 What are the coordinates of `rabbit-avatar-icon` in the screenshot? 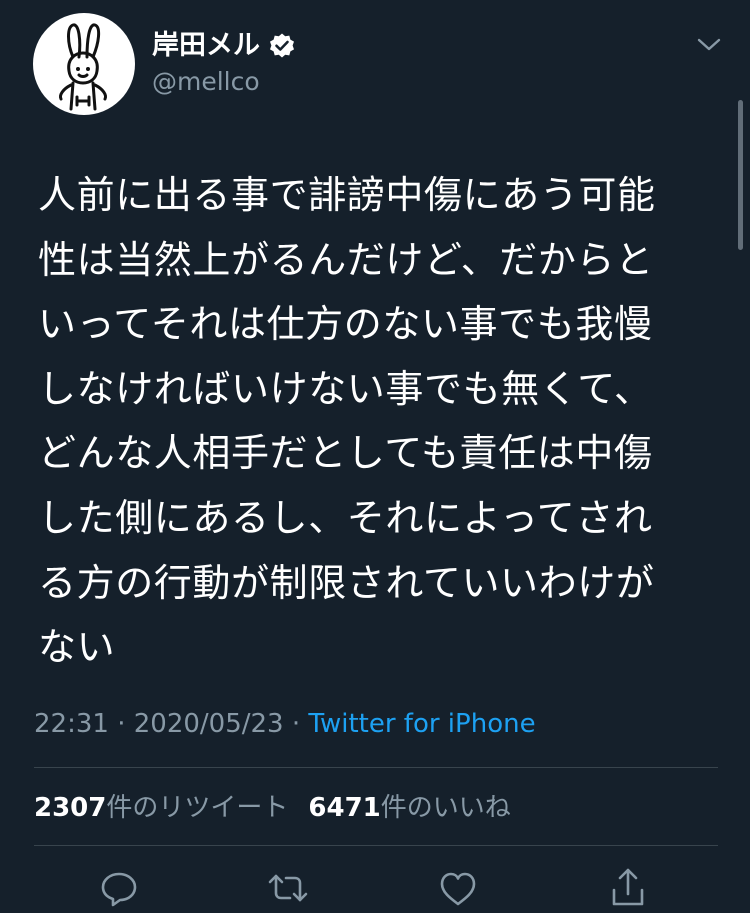 It's located at (83, 67).